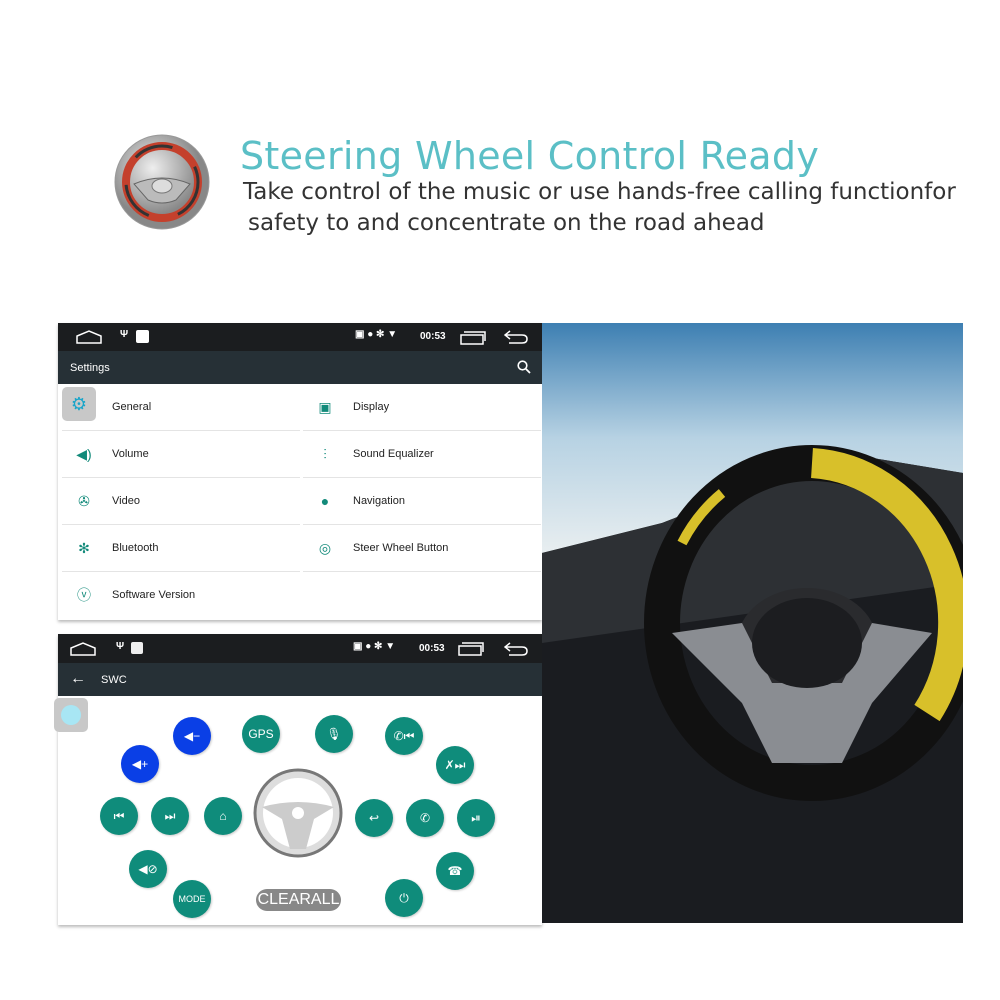 The image size is (1000, 1000). I want to click on settings-item-label: Steer Wheel Button, so click(401, 548).